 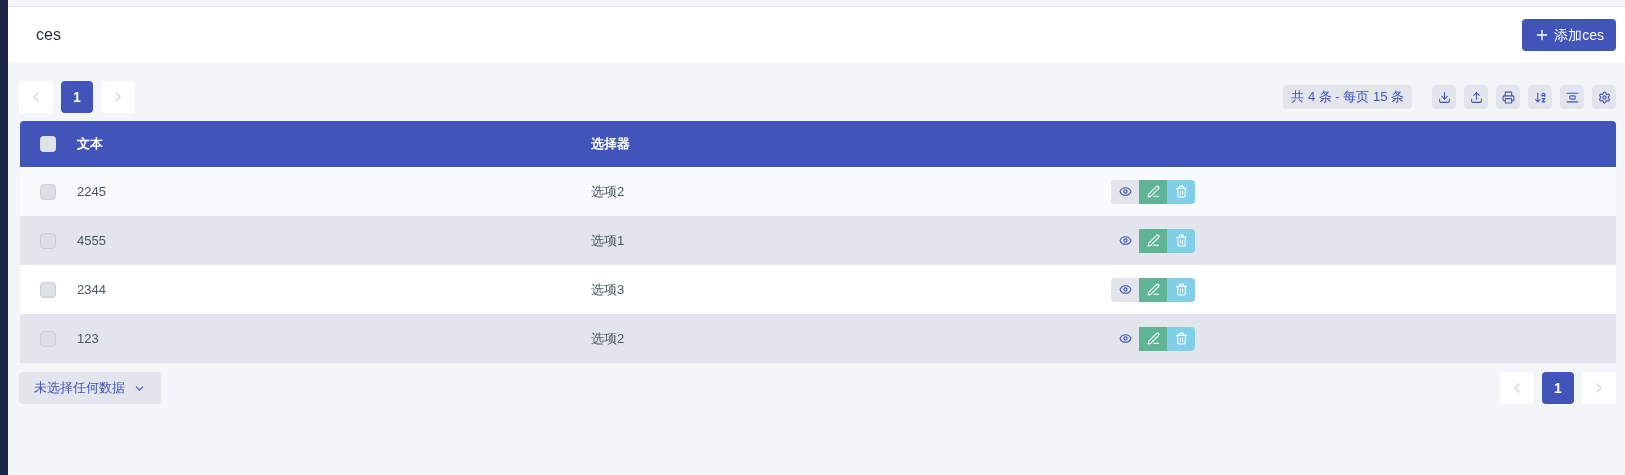 I want to click on record-summary: 共 4 条 - 每页 15 条, so click(x=1347, y=97).